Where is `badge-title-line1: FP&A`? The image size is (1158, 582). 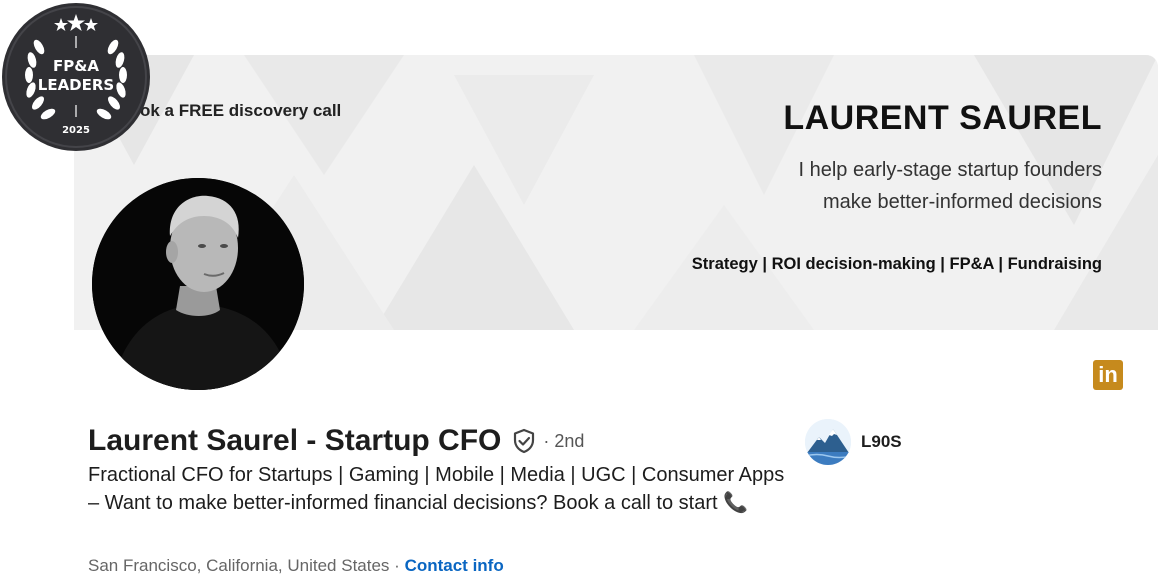 badge-title-line1: FP&A is located at coordinates (76, 66).